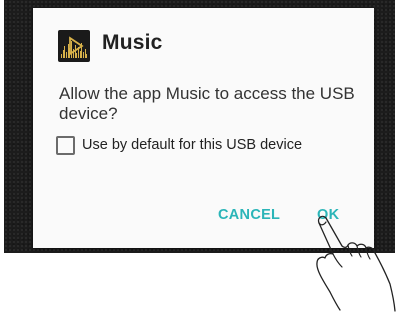  I want to click on use-by-default-checkbox, so click(65, 145).